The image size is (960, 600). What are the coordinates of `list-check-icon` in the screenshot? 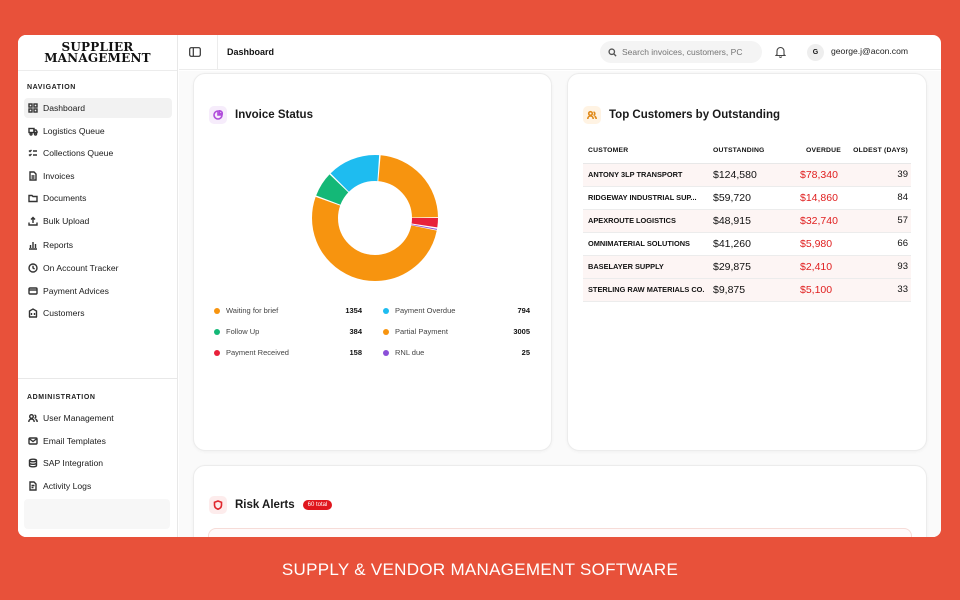 It's located at (33, 153).